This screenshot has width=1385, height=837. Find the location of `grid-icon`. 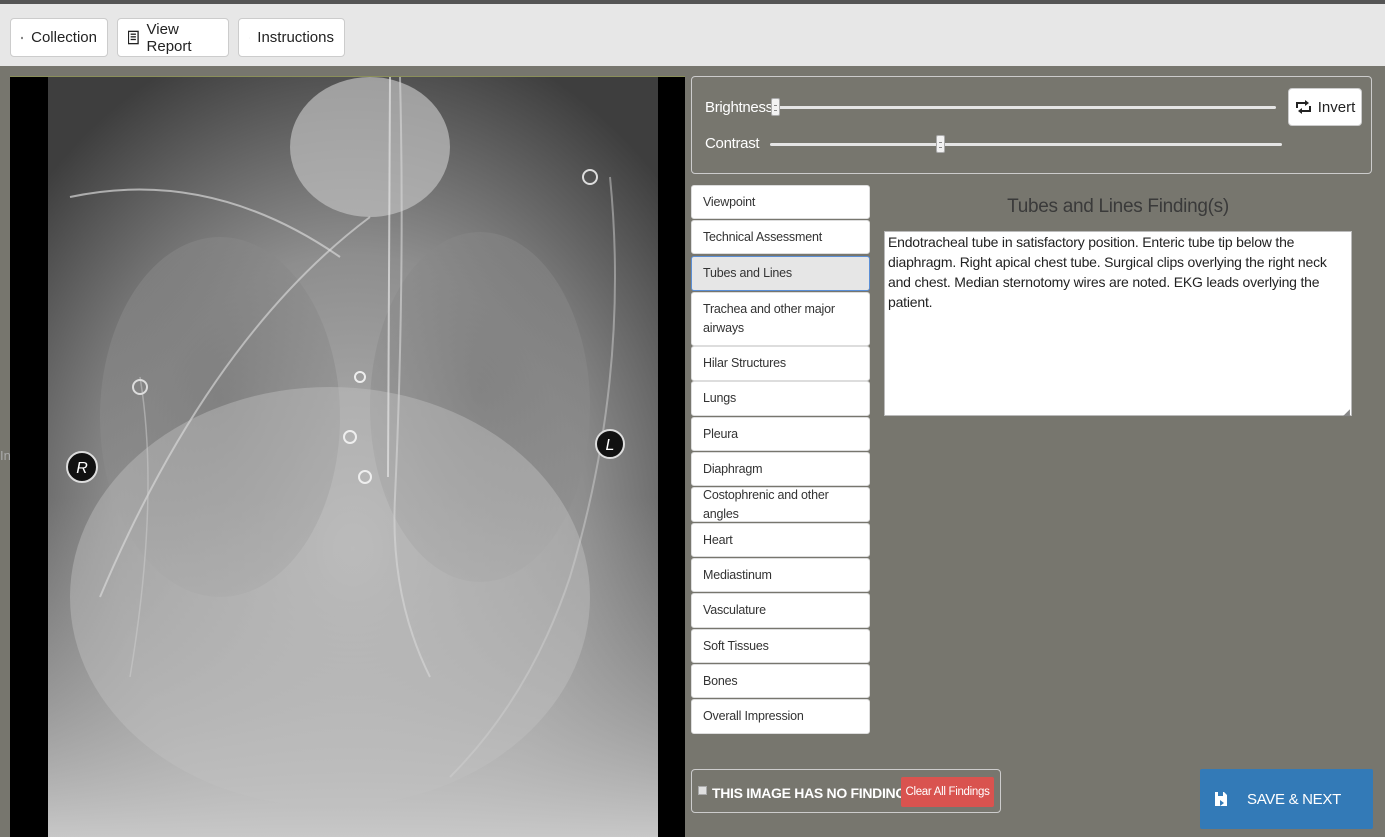

grid-icon is located at coordinates (22, 37).